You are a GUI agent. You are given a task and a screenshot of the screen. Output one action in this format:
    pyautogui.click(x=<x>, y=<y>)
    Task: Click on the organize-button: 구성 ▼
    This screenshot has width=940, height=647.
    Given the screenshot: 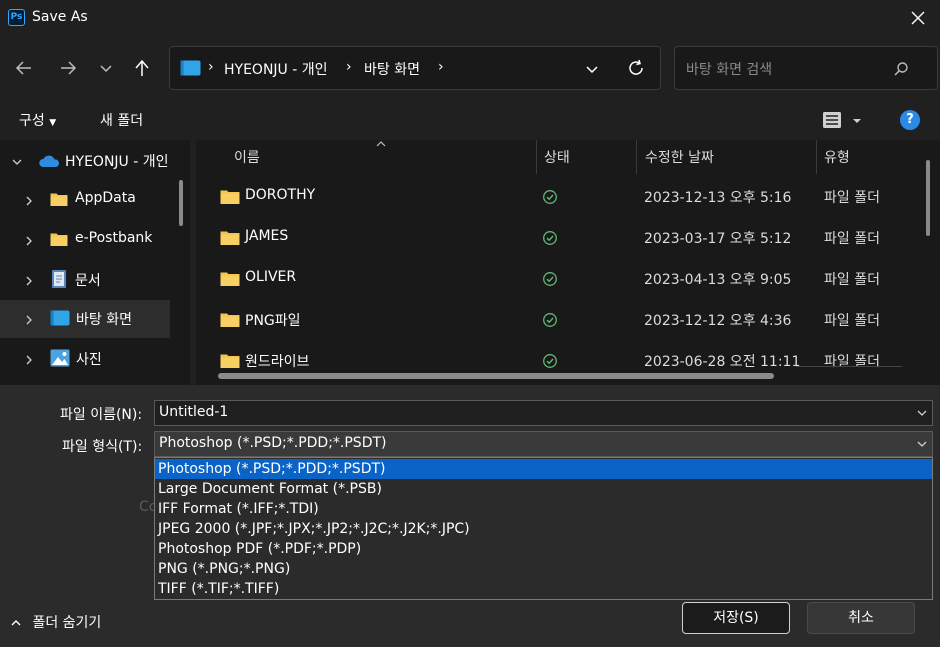 What is the action you would take?
    pyautogui.click(x=37, y=120)
    